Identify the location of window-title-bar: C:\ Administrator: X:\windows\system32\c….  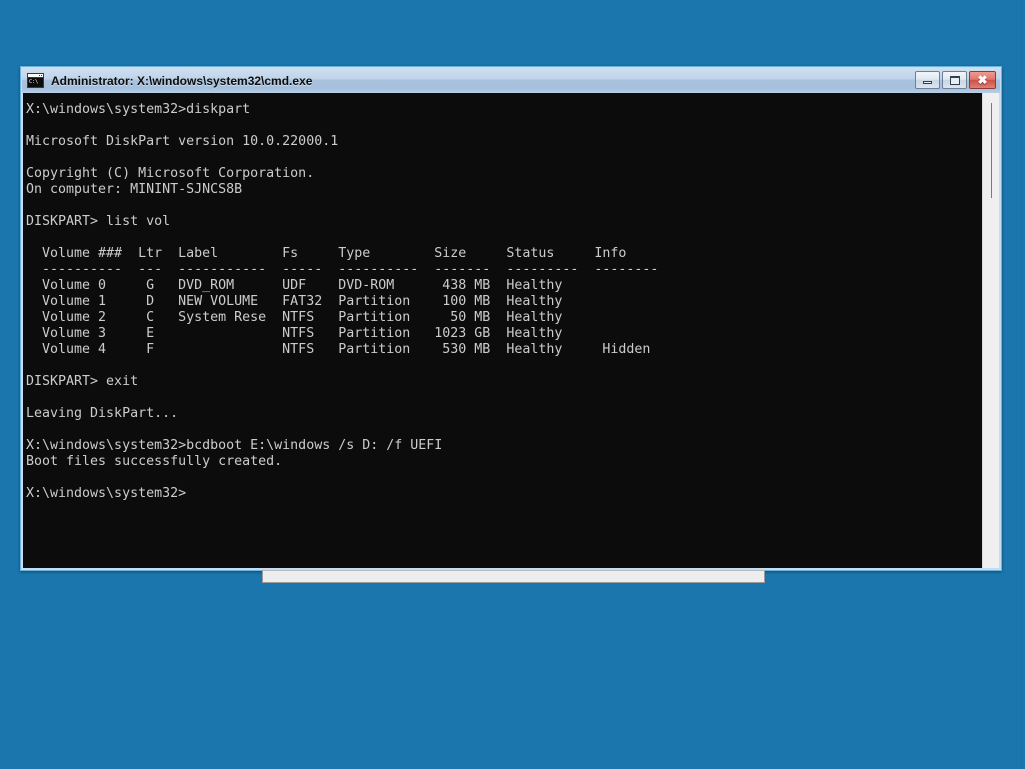
(511, 80).